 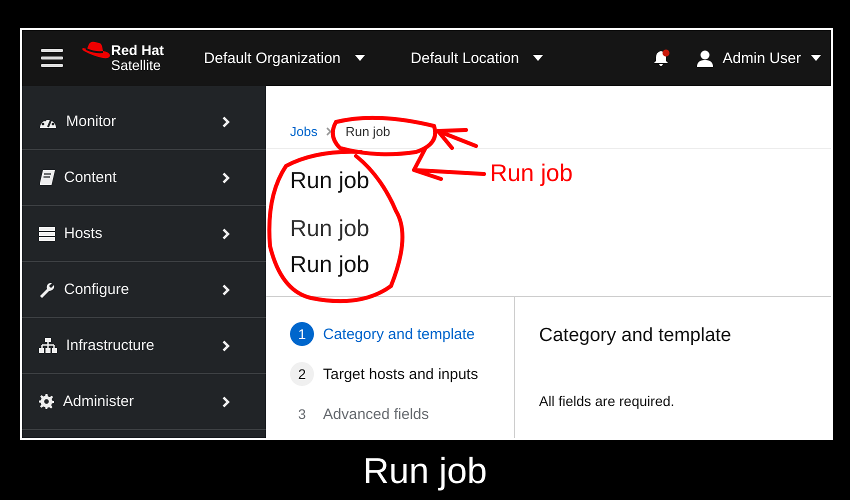 I want to click on breadcrumb-link: Jobs, so click(x=304, y=131).